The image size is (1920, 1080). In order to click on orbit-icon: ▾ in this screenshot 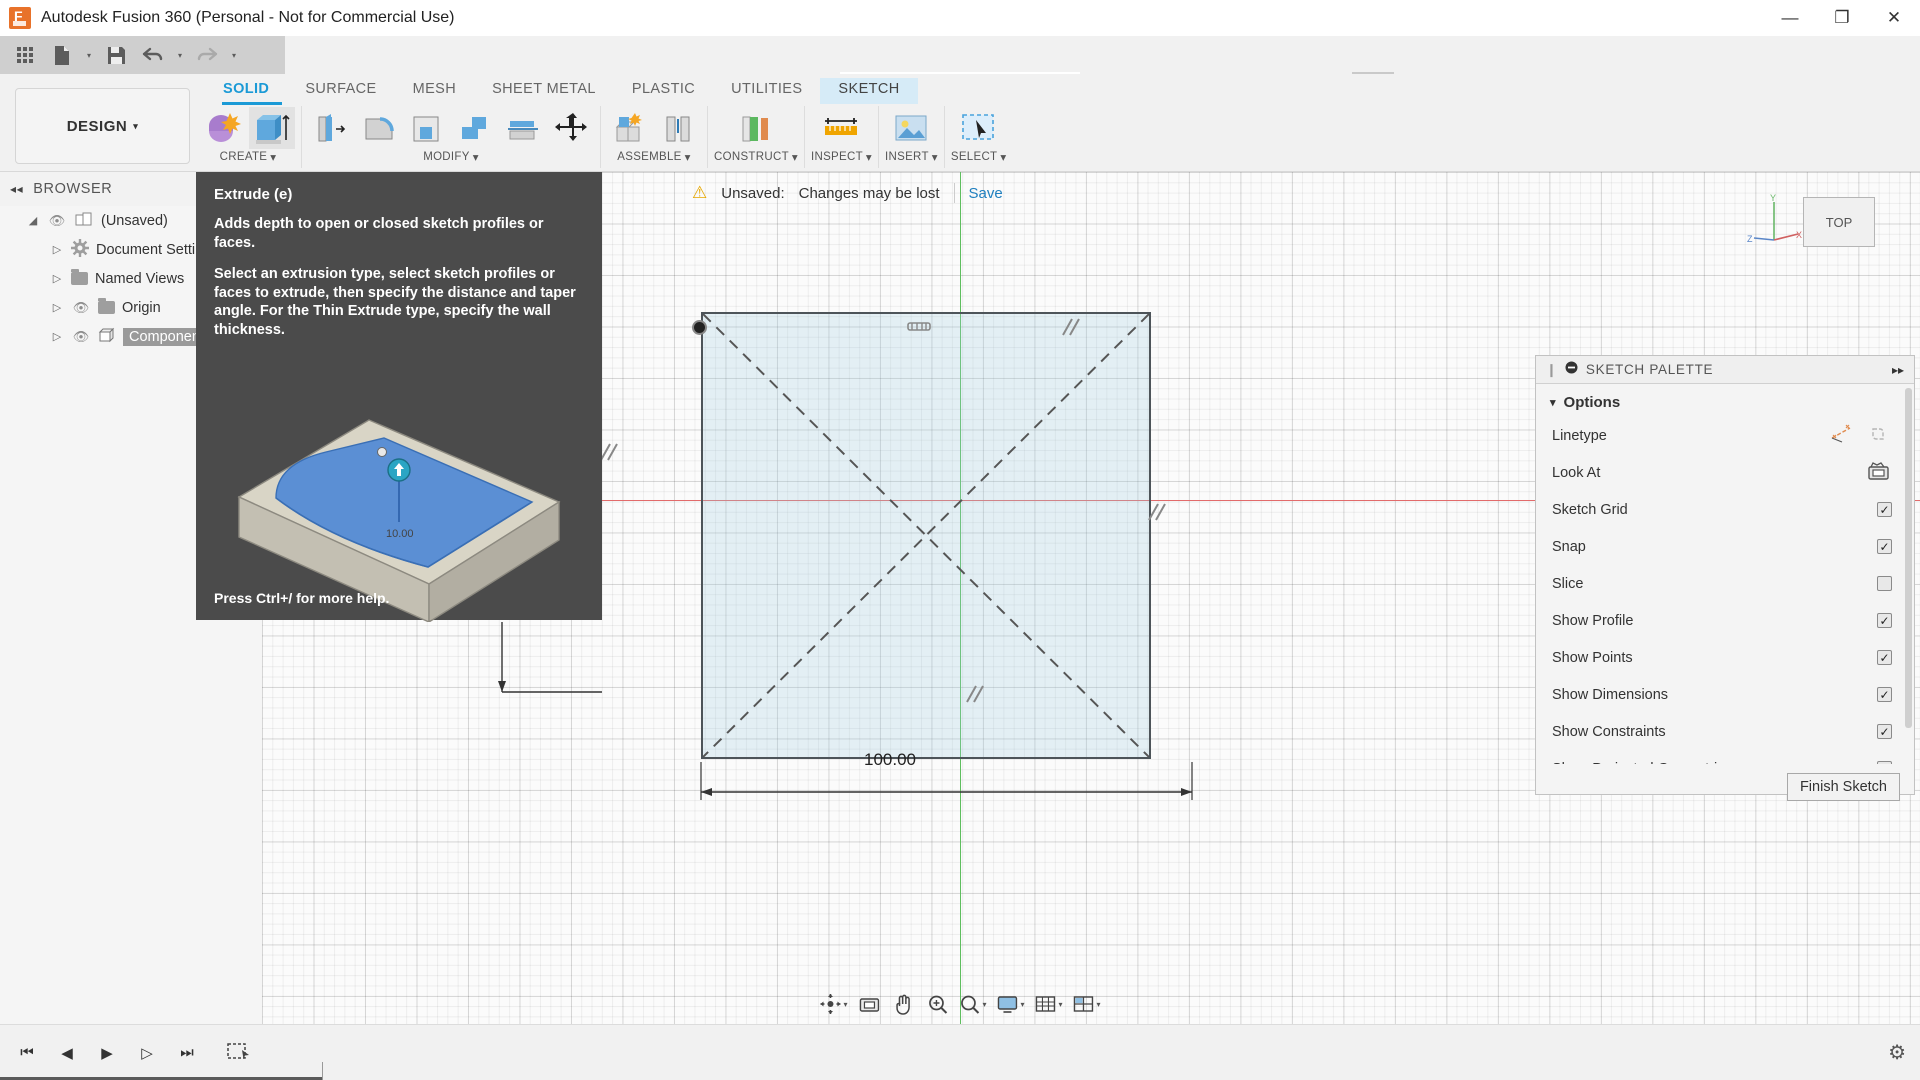, I will do `click(833, 1004)`.